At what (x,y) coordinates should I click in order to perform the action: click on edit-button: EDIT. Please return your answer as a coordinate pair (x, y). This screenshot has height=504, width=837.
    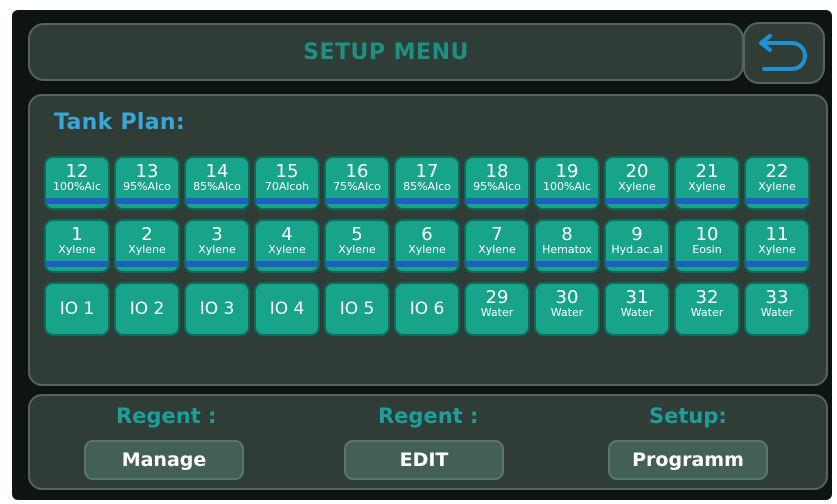
    Looking at the image, I should click on (424, 460).